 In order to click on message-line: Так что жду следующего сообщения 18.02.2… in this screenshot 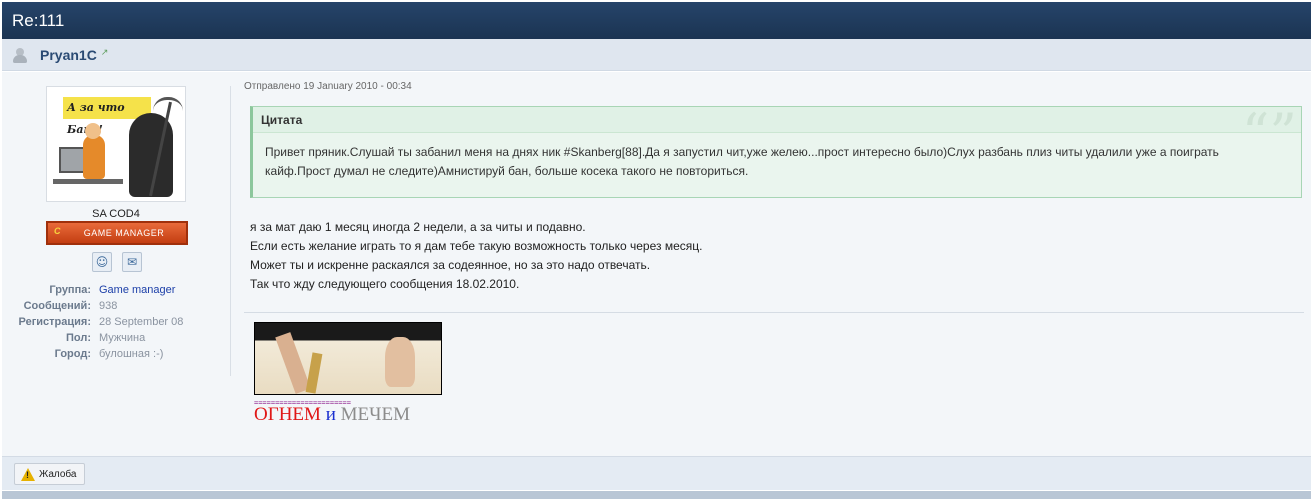, I will do `click(385, 284)`.